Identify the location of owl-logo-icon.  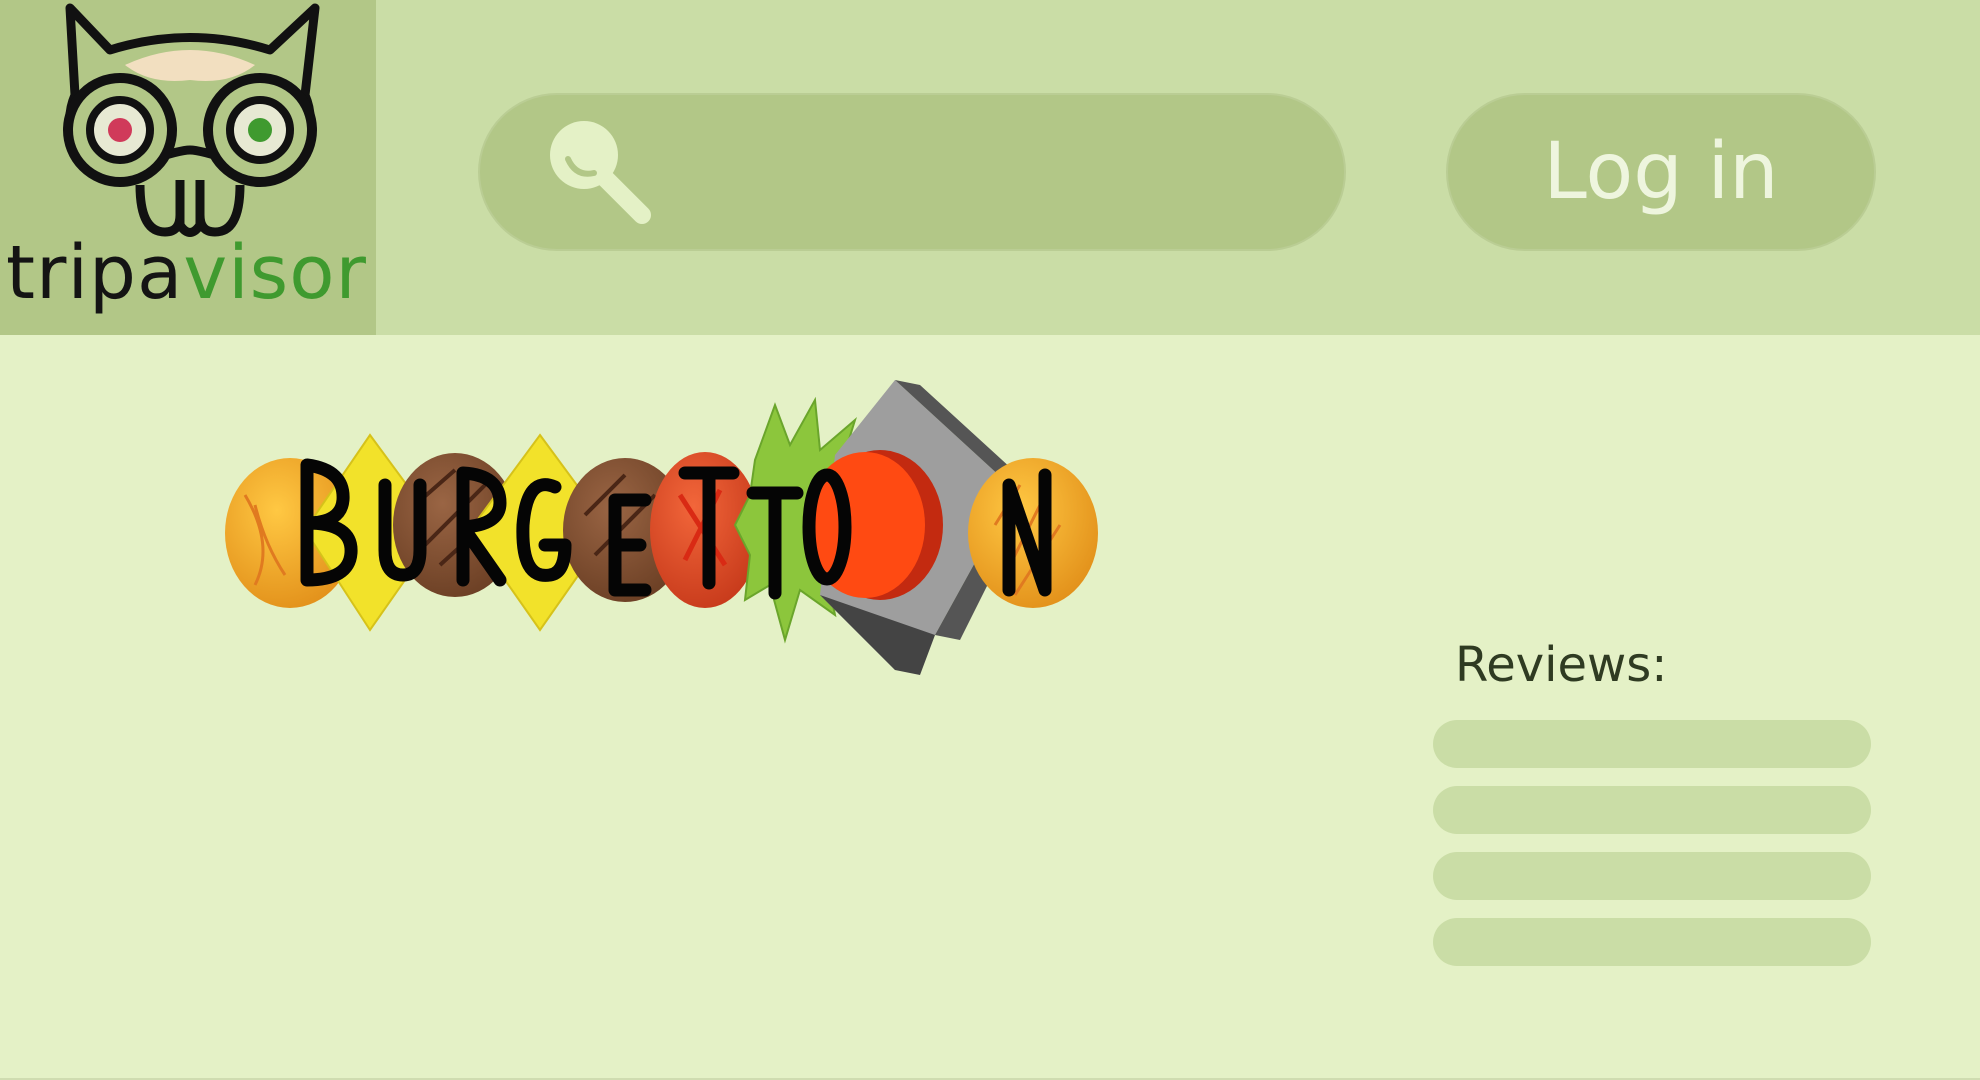
(191, 120).